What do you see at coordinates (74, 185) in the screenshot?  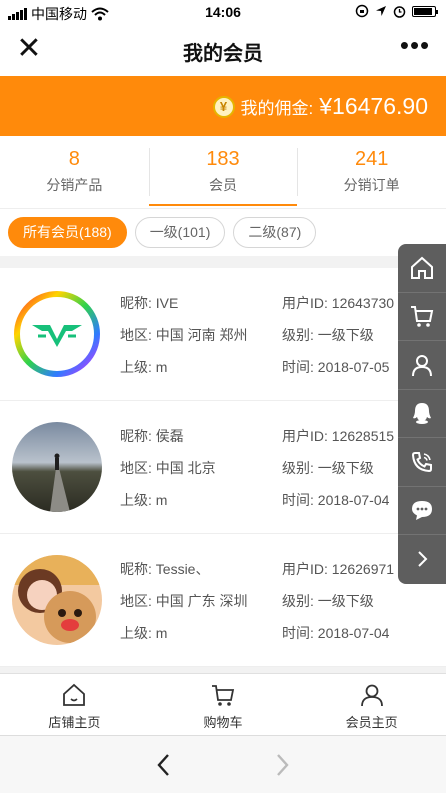 I see `stat-label: 分销产品` at bounding box center [74, 185].